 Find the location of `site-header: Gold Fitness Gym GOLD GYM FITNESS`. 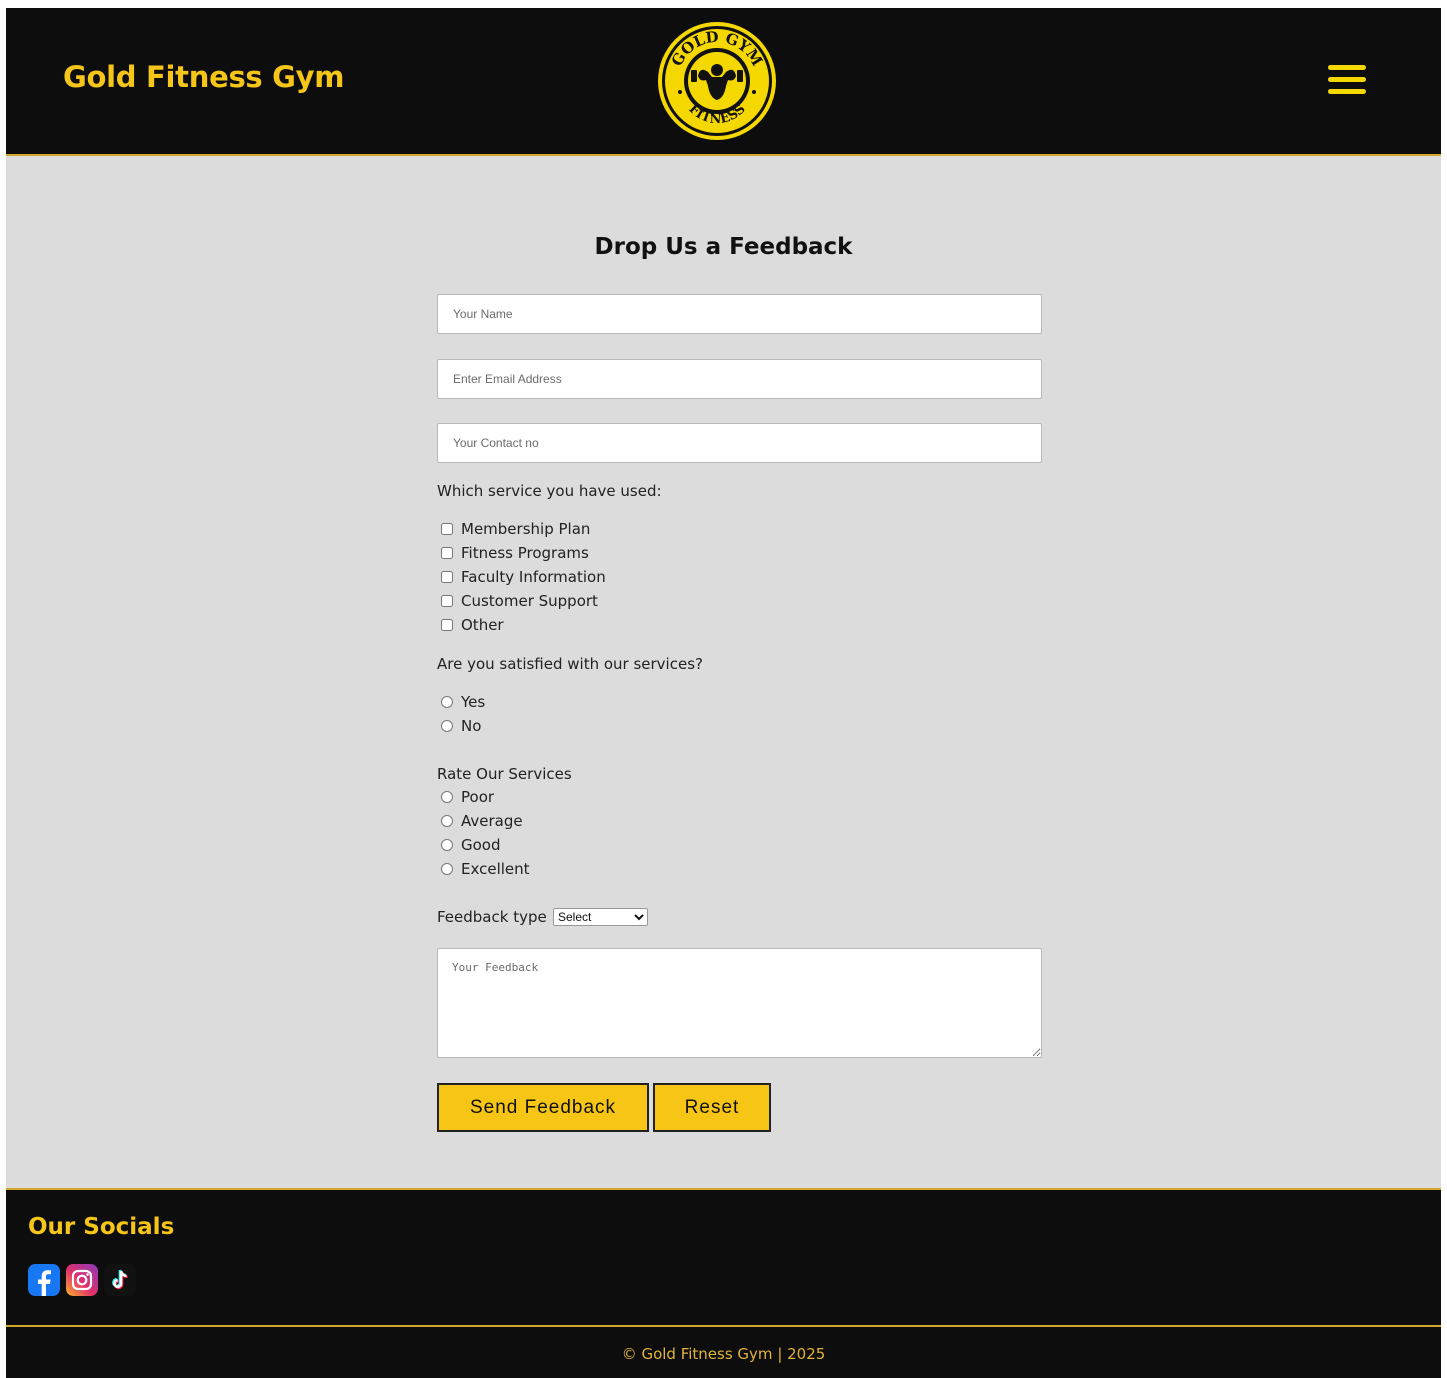

site-header: Gold Fitness Gym GOLD GYM FITNESS is located at coordinates (723, 82).